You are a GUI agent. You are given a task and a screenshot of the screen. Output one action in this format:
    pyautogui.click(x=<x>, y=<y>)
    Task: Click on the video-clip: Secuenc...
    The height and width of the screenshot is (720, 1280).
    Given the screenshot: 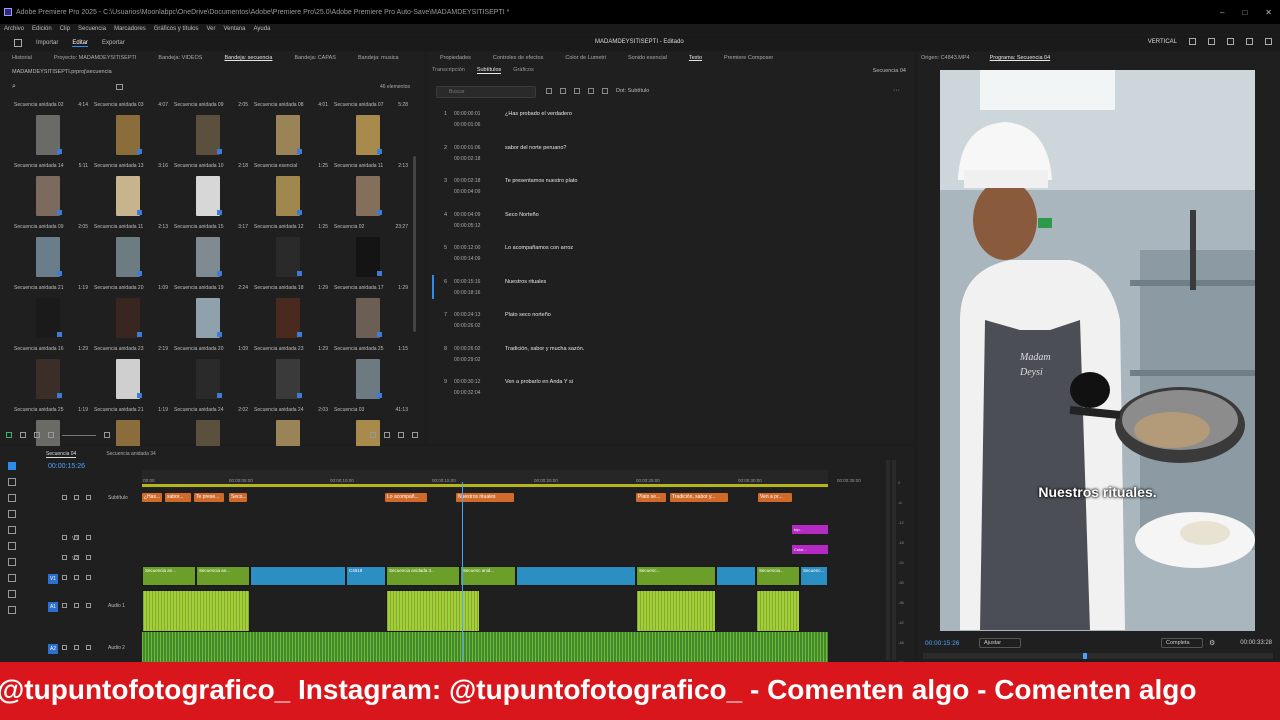 What is the action you would take?
    pyautogui.click(x=814, y=576)
    